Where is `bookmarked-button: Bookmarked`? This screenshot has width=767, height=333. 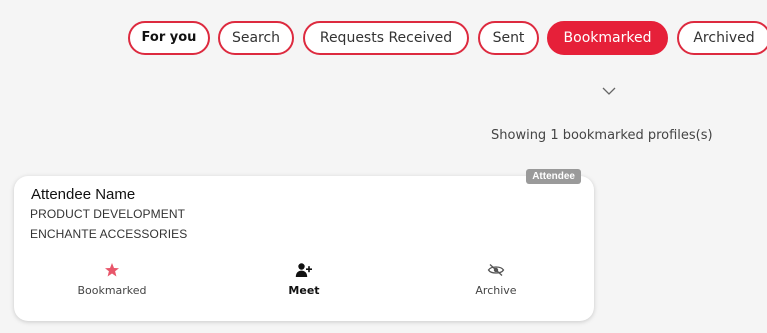
bookmarked-button: Bookmarked is located at coordinates (112, 279).